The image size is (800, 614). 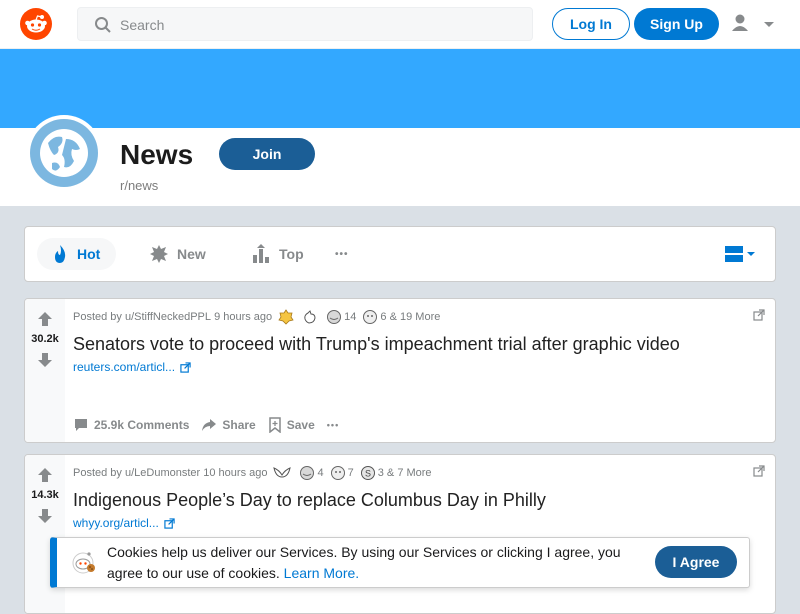 I want to click on award-badge: 4, so click(x=311, y=473).